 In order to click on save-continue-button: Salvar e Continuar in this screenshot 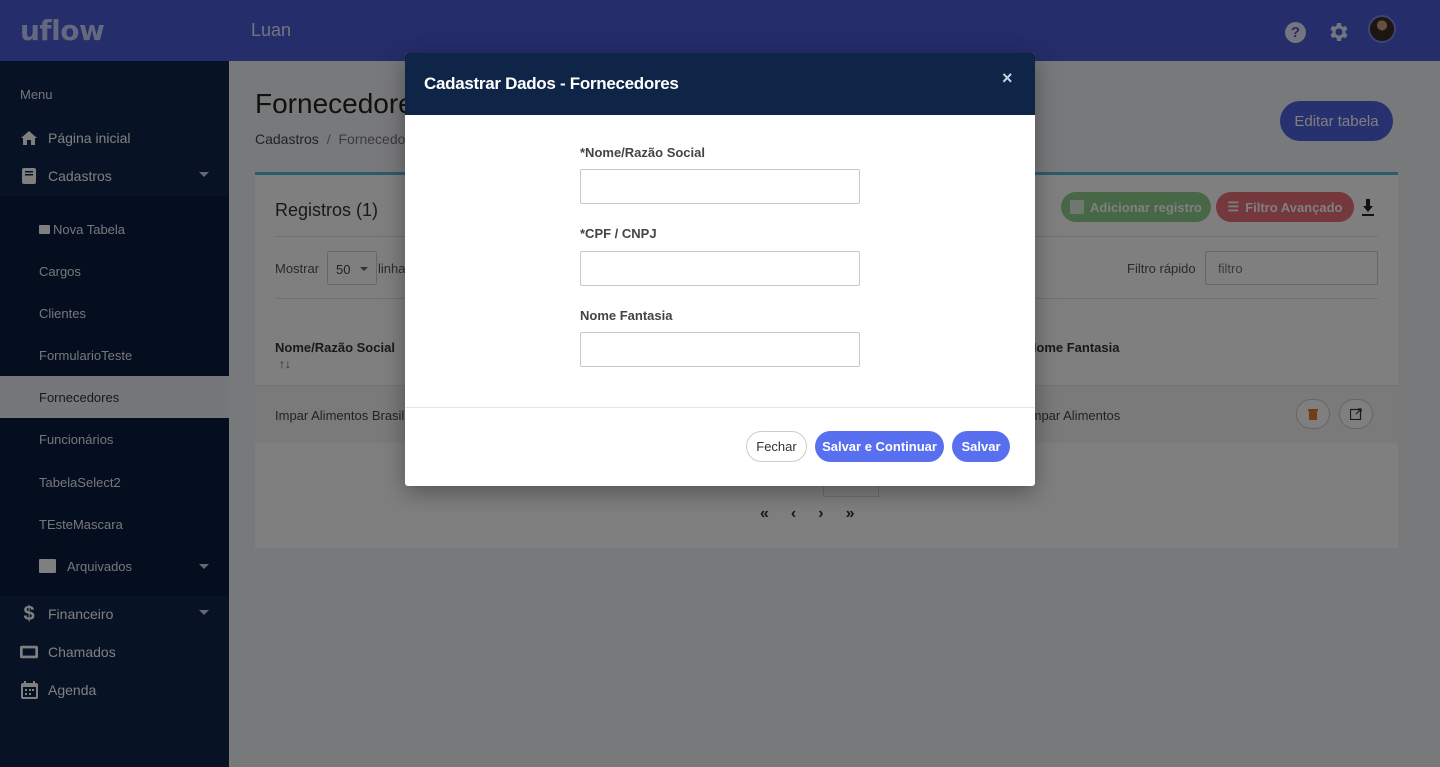, I will do `click(879, 446)`.